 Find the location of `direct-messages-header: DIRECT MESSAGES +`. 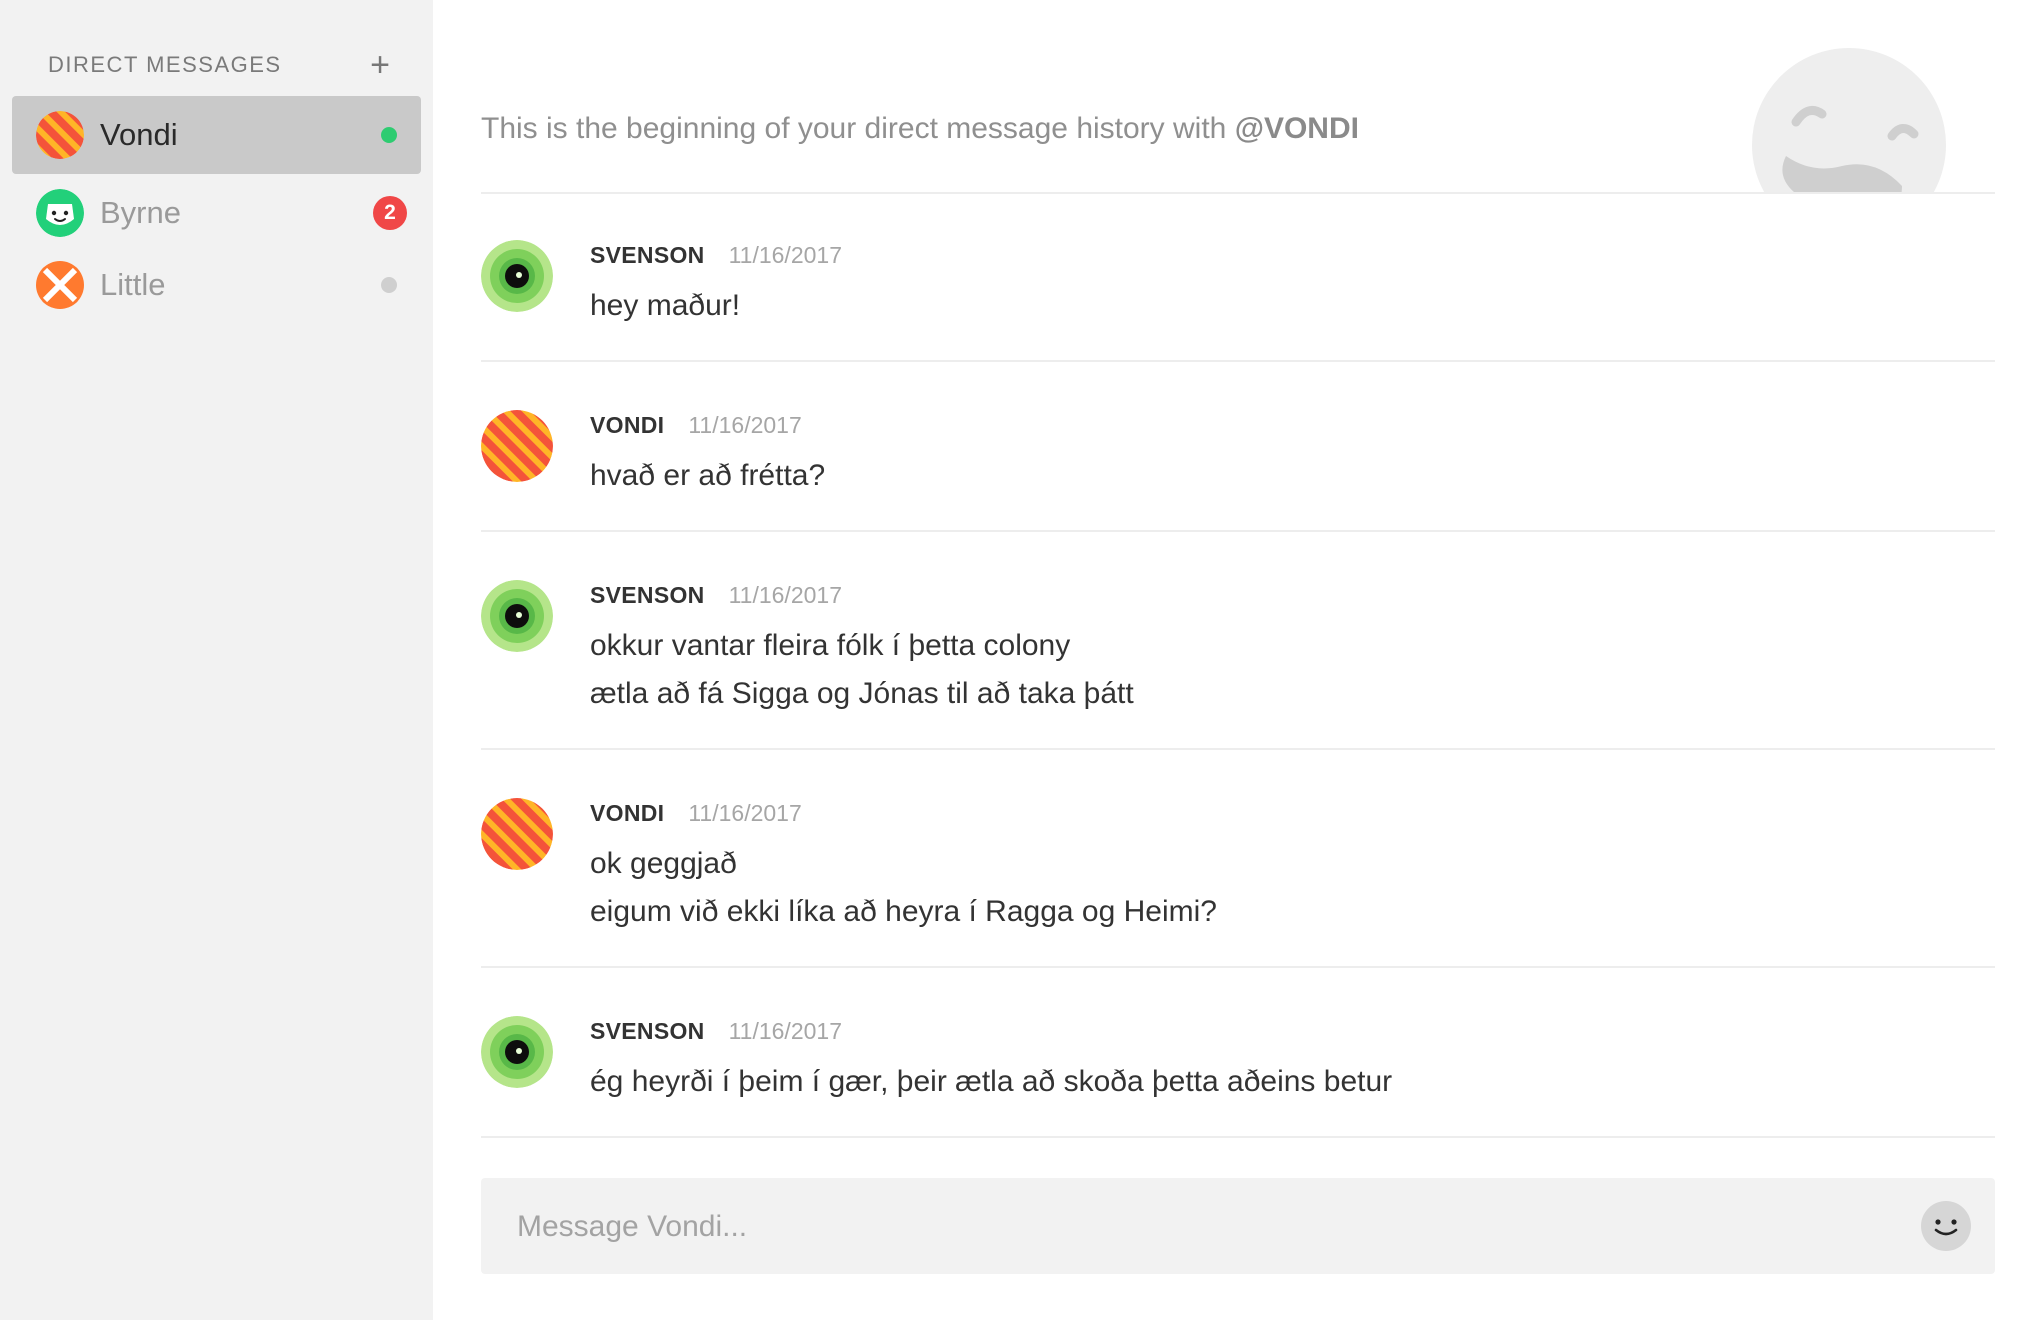

direct-messages-header: DIRECT MESSAGES + is located at coordinates (222, 65).